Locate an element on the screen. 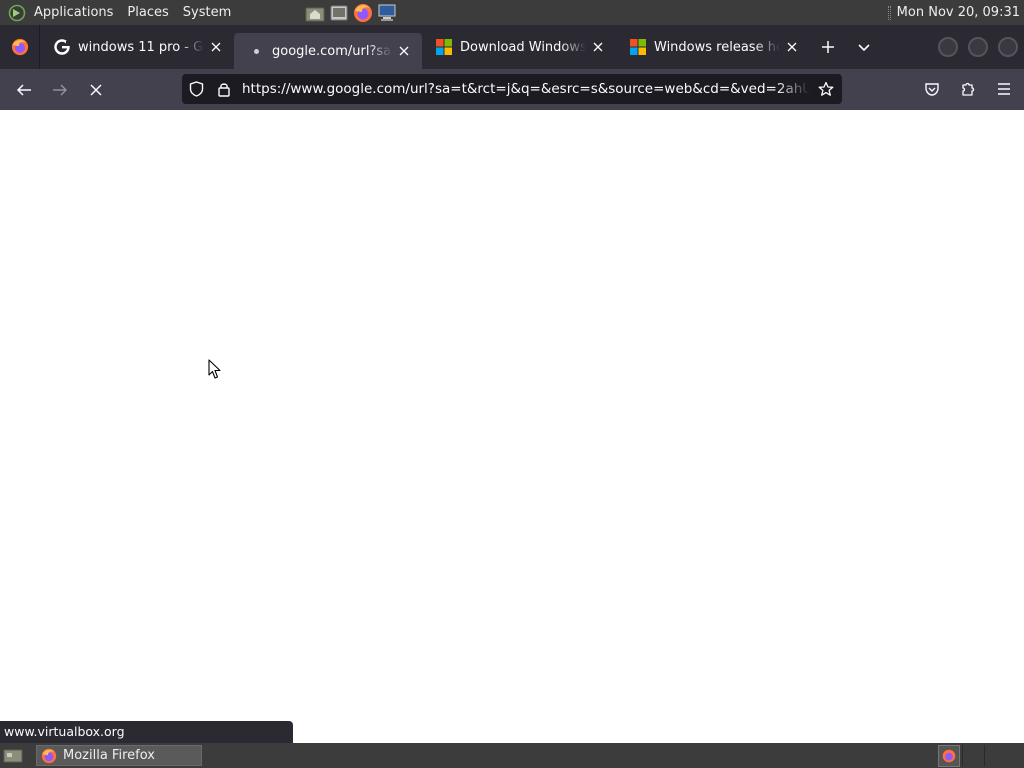 The width and height of the screenshot is (1024, 768). pocket-button is located at coordinates (932, 89).